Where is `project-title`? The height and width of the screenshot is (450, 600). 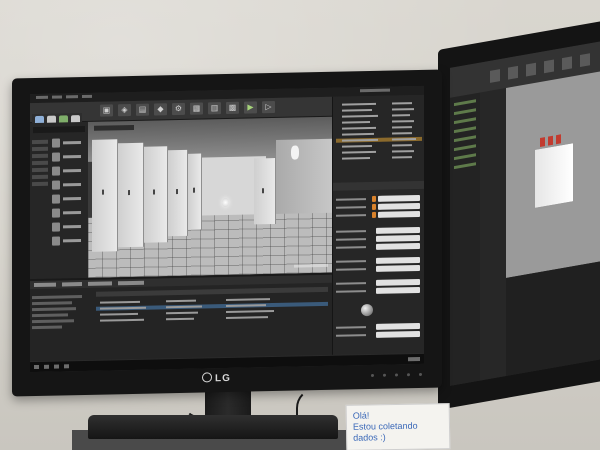
project-title is located at coordinates (375, 90).